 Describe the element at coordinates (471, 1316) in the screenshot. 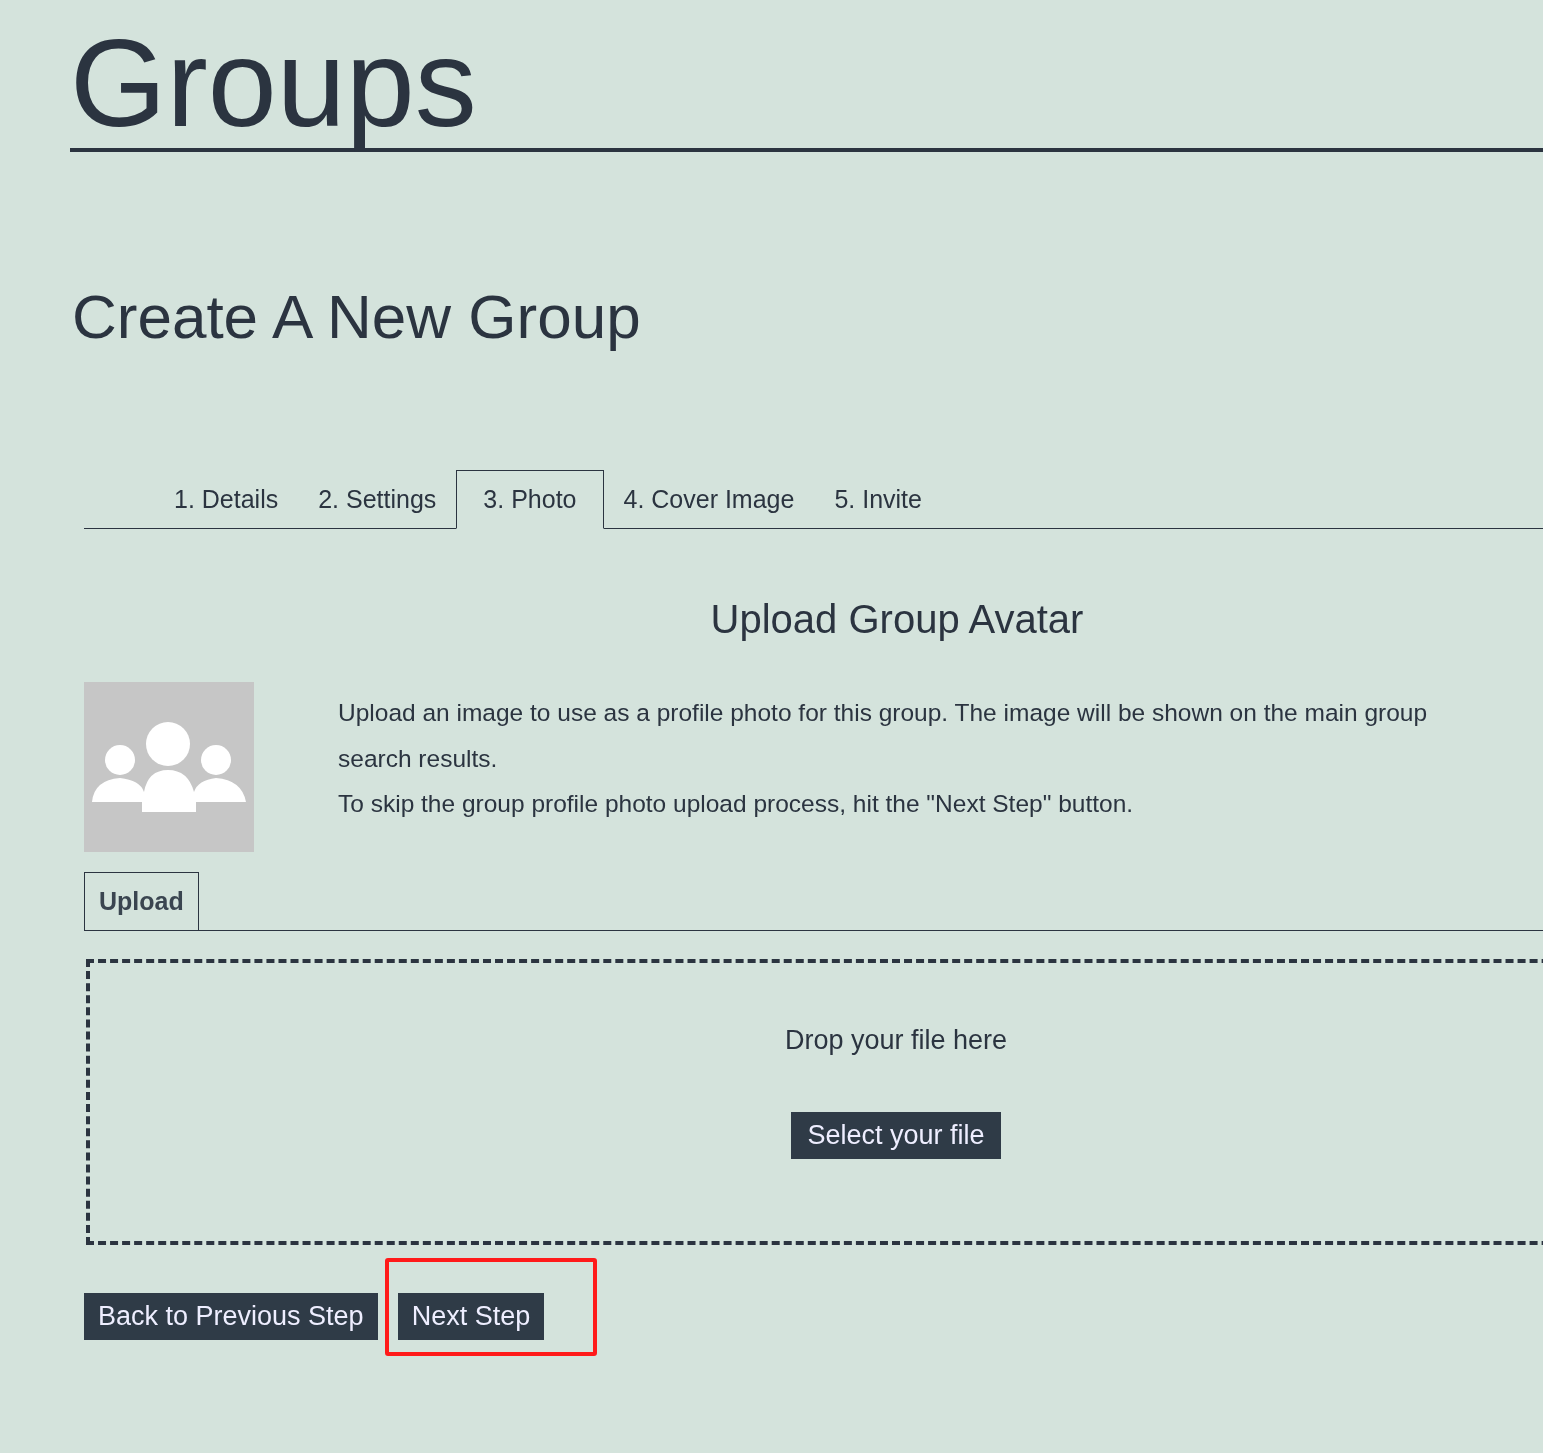

I see `step-button: Next Step` at that location.